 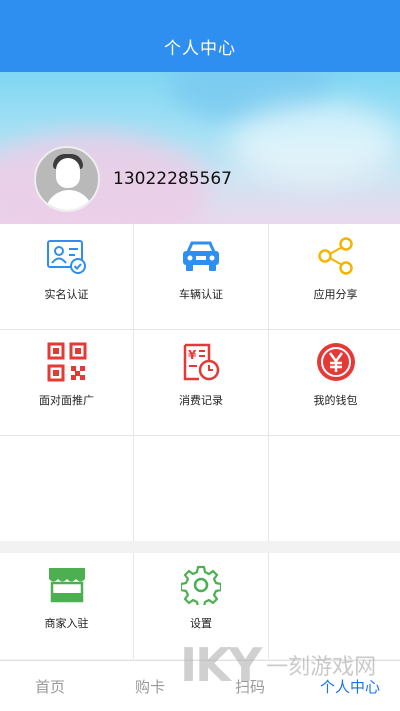 I want to click on tab-buy-card: 购卡, so click(x=150, y=686).